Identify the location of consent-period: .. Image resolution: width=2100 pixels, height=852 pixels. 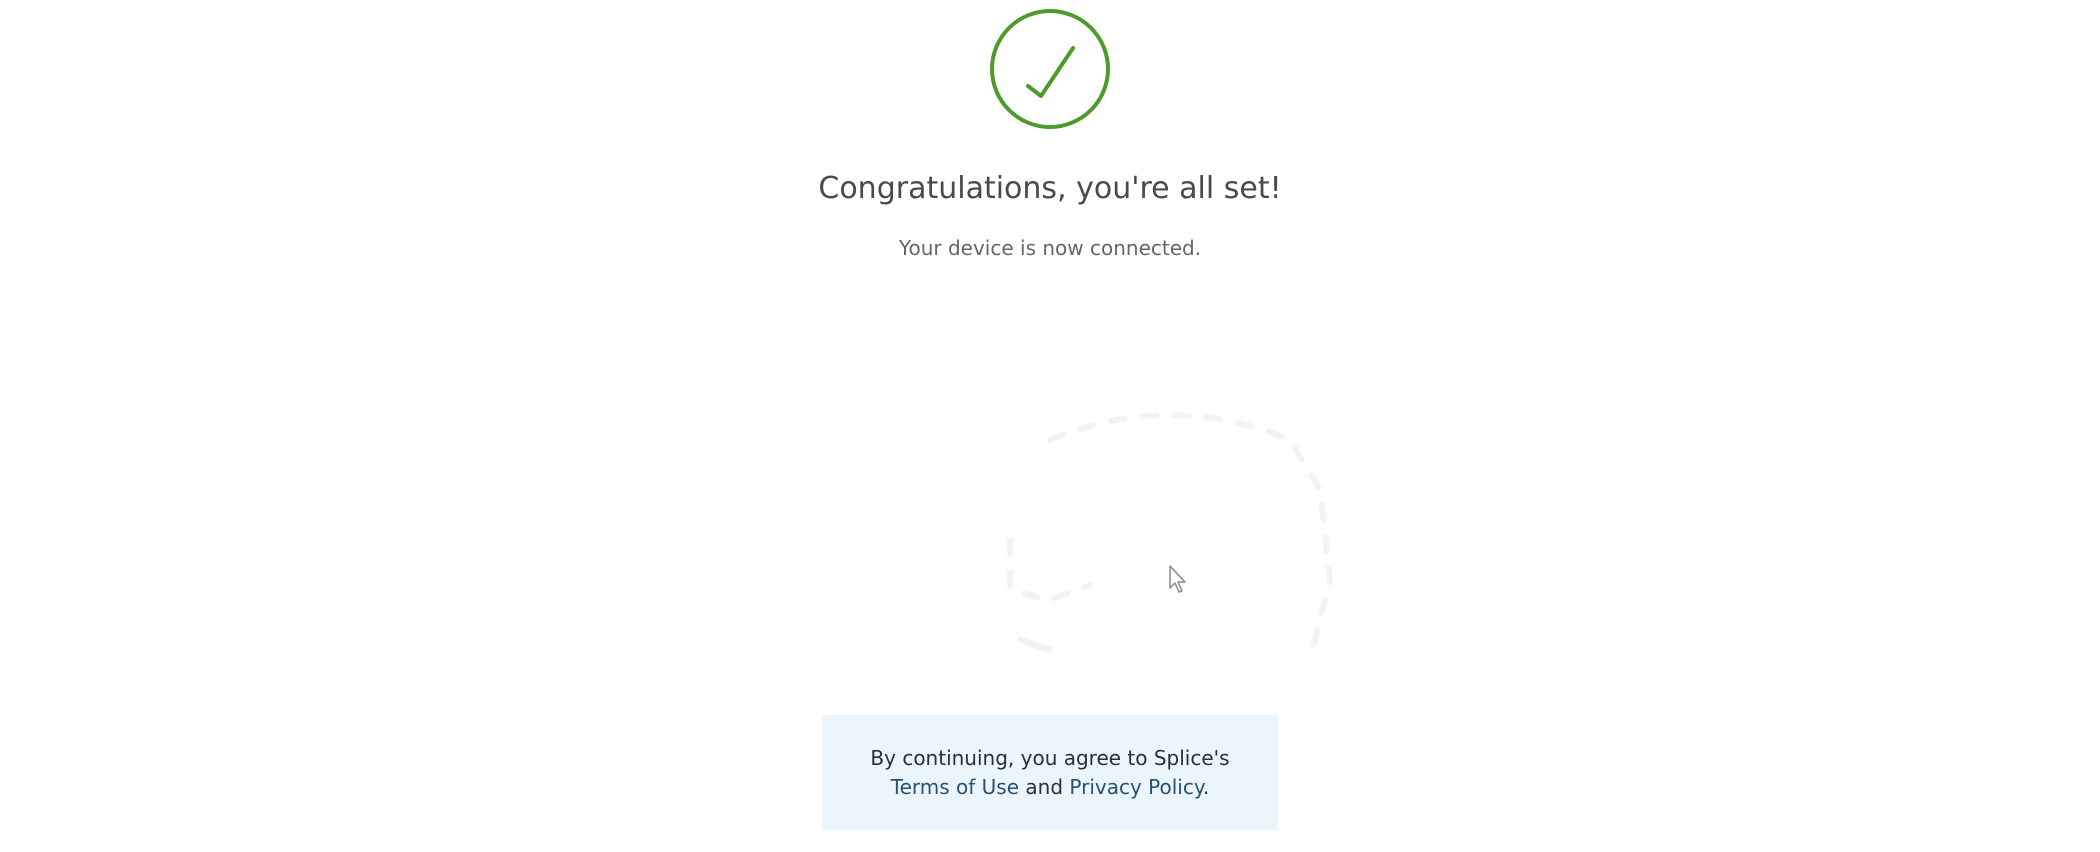
(1206, 786).